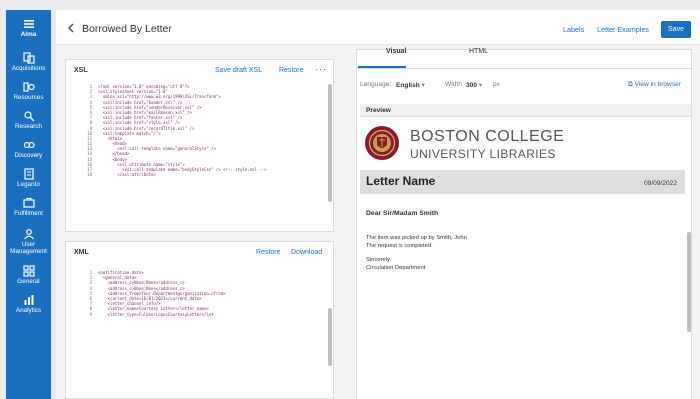 The height and width of the screenshot is (399, 700). I want to click on nav-item-research: Research, so click(28, 120).